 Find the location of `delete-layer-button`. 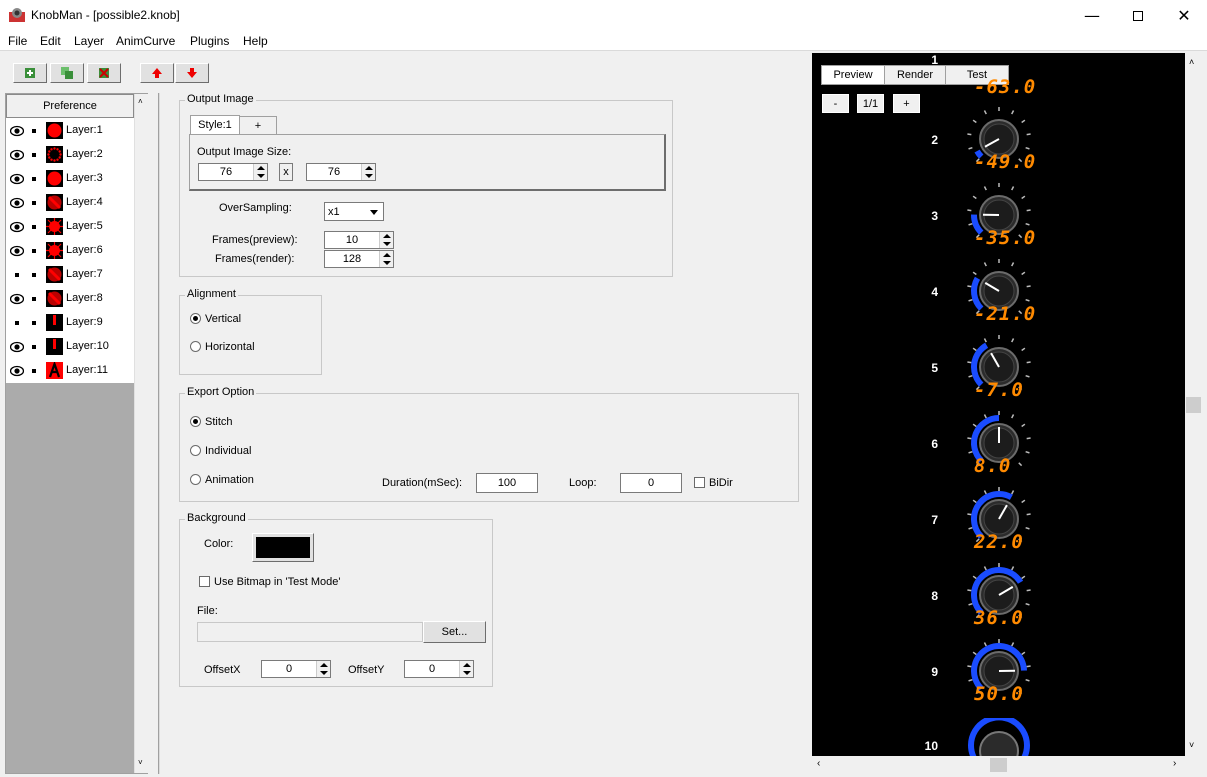

delete-layer-button is located at coordinates (104, 73).